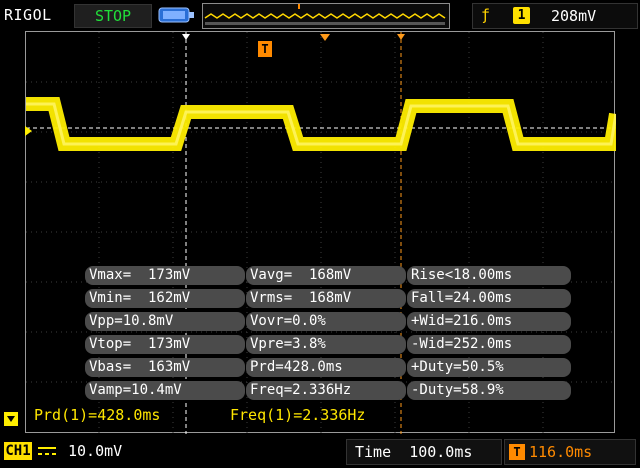 The width and height of the screenshot is (640, 468). Describe the element at coordinates (489, 298) in the screenshot. I see `meas-fall: Fall=24.00ms` at that location.